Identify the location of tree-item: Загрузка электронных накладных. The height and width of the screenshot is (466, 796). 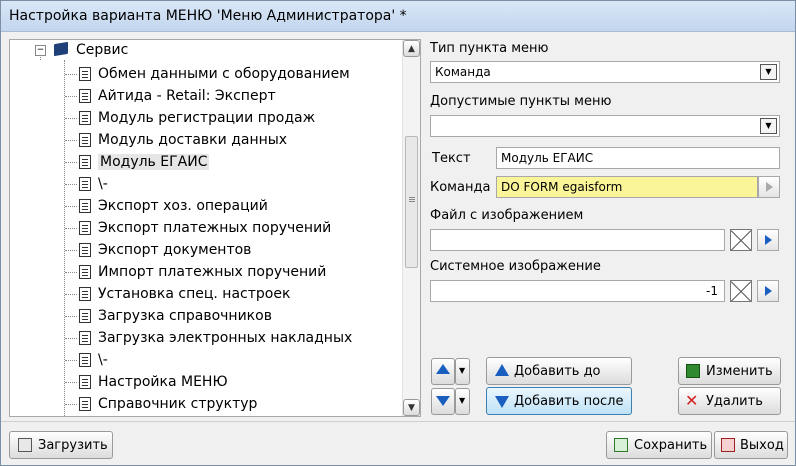
(205, 339).